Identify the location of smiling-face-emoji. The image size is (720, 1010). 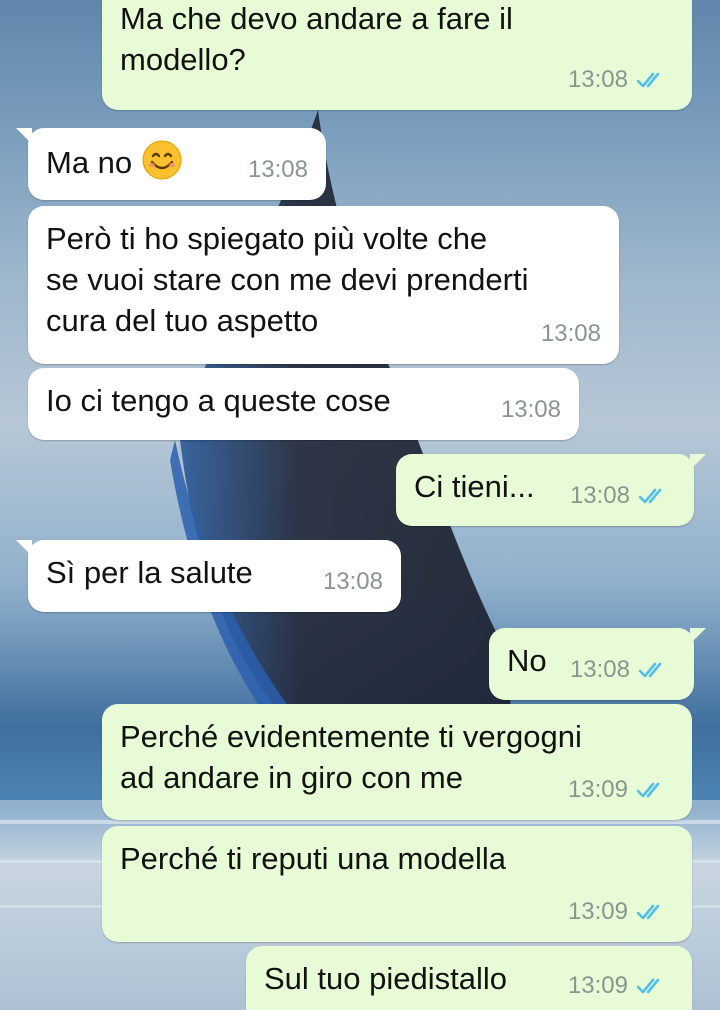
(162, 160).